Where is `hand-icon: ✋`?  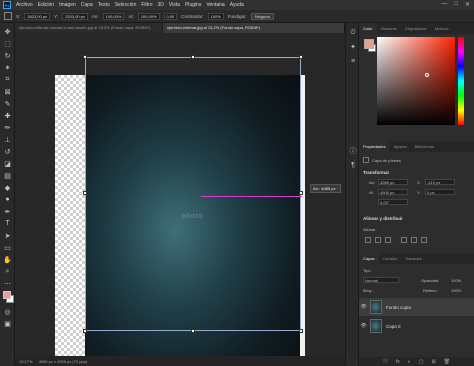 hand-icon: ✋ is located at coordinates (7, 259).